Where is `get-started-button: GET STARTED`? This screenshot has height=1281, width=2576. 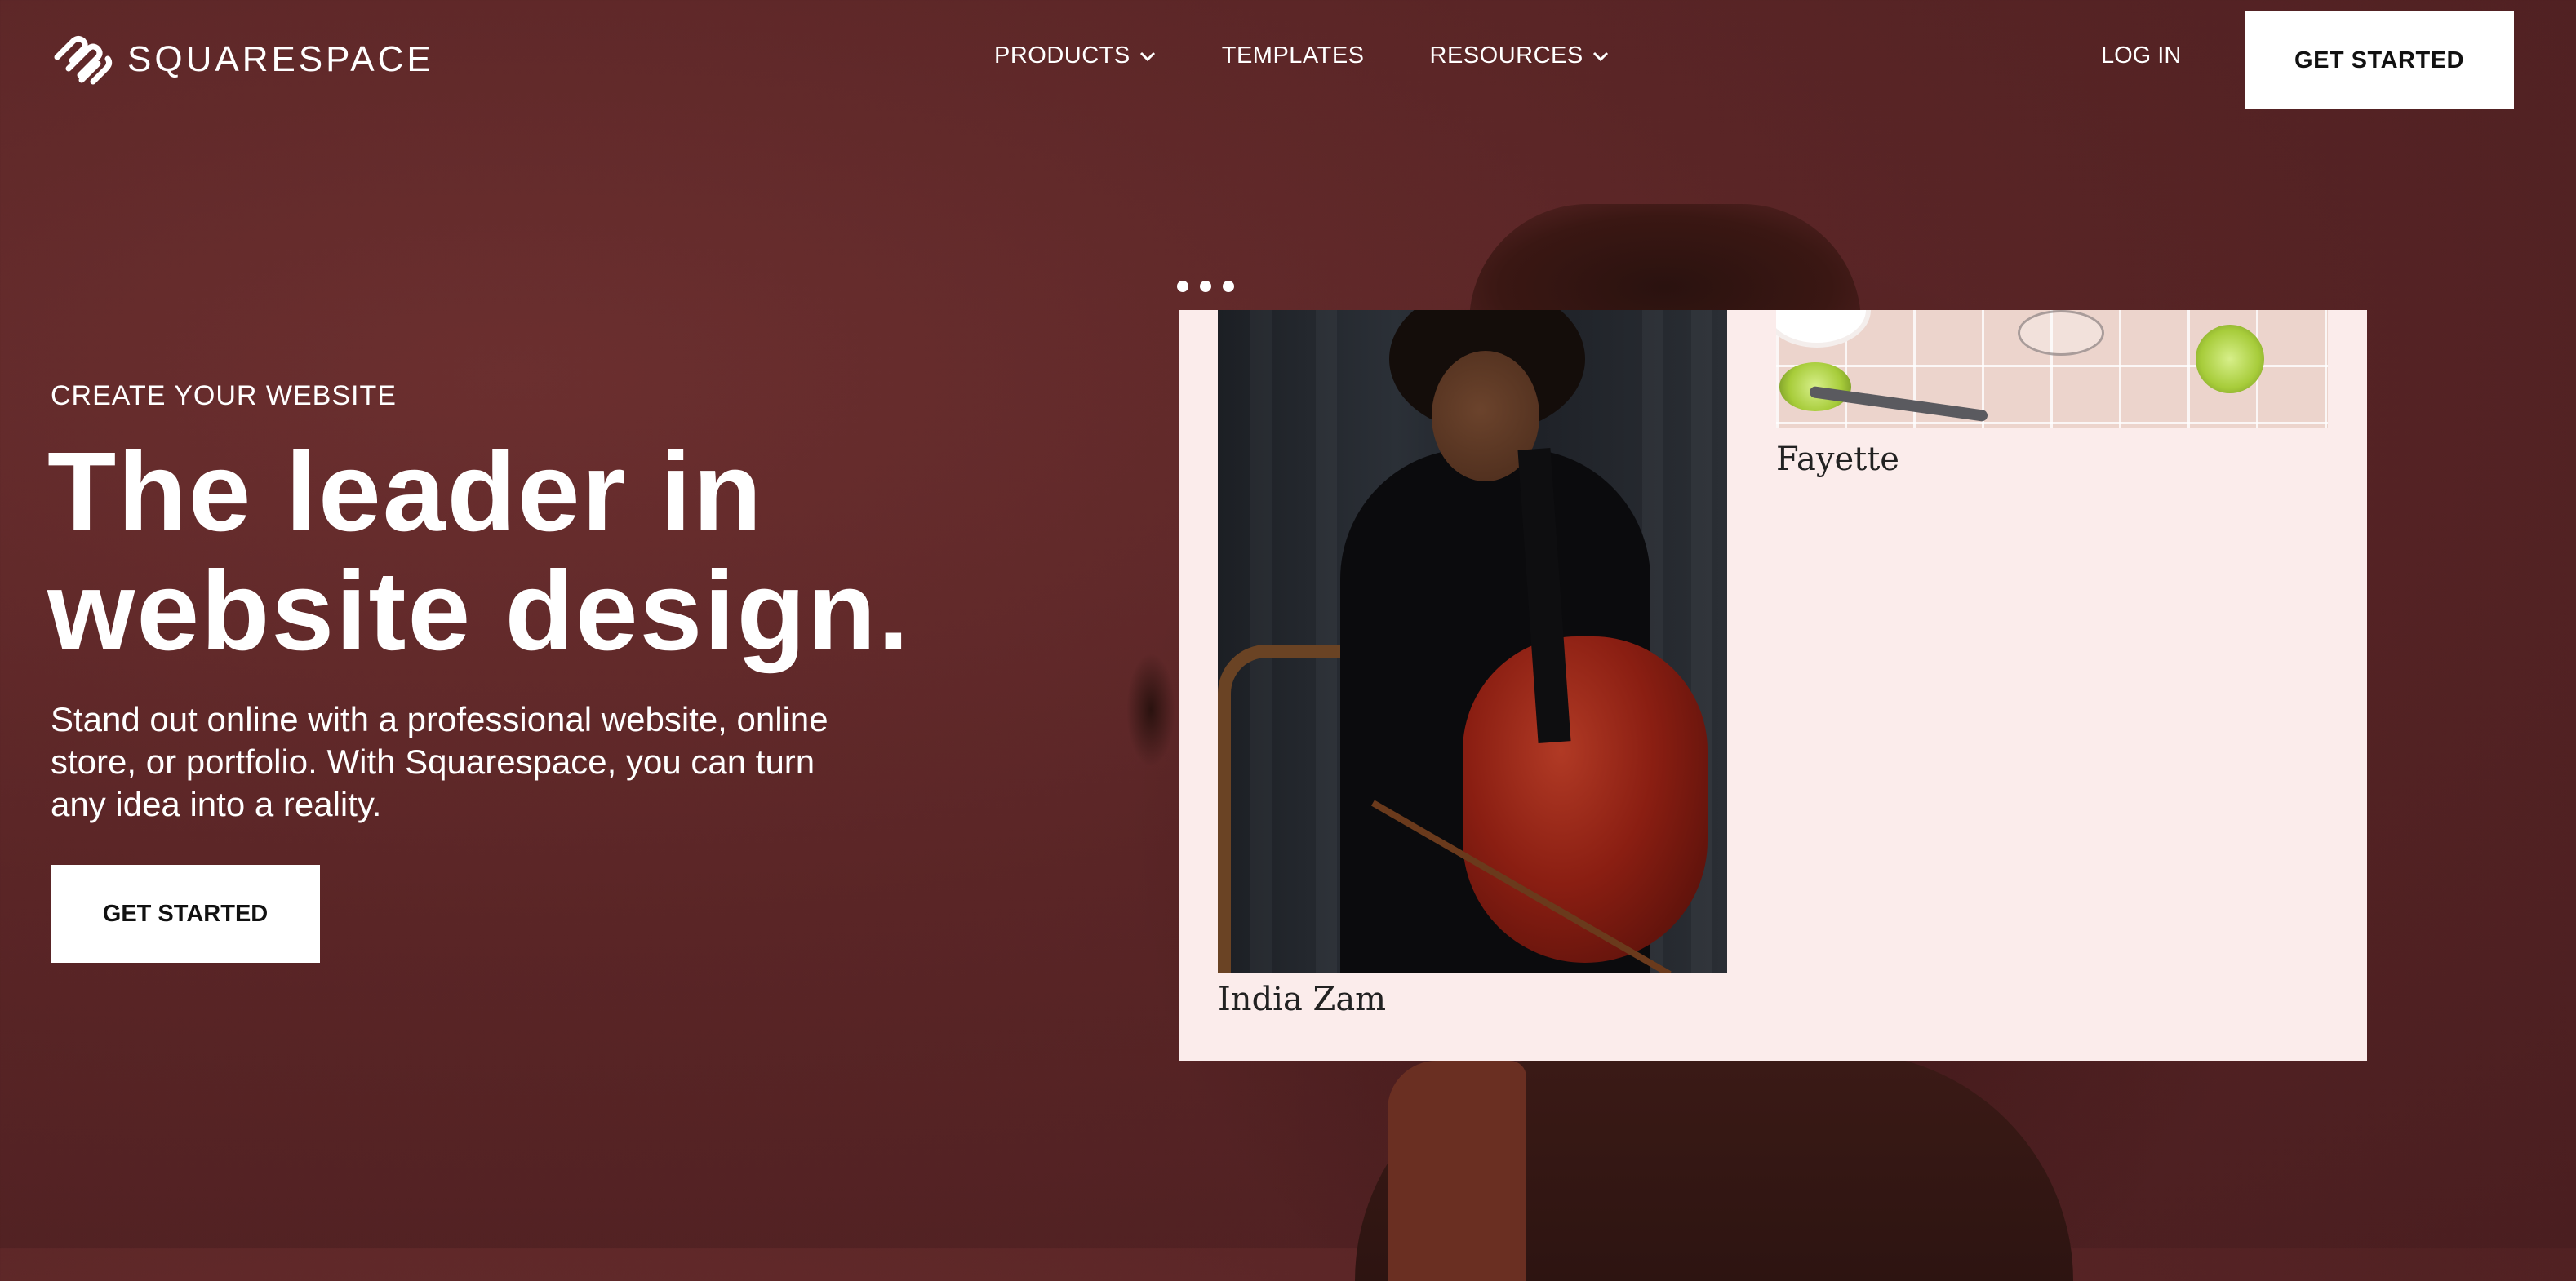
get-started-button: GET STARTED is located at coordinates (2379, 60).